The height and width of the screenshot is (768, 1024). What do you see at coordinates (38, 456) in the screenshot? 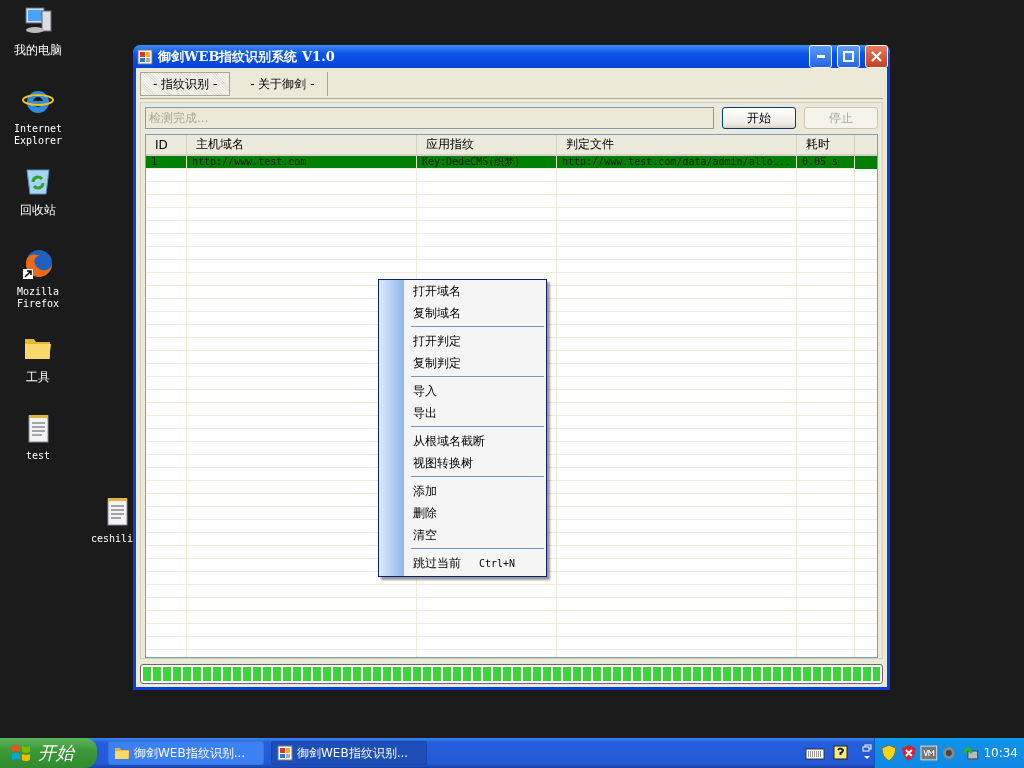
I see `desktop-icon-label: test` at bounding box center [38, 456].